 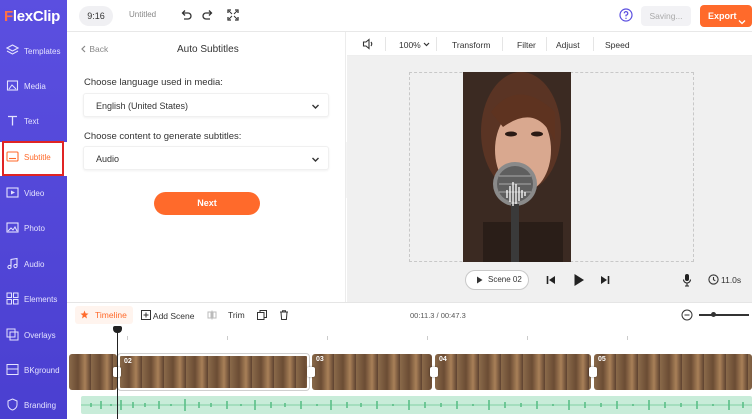 I want to click on media-icon, so click(x=12, y=85).